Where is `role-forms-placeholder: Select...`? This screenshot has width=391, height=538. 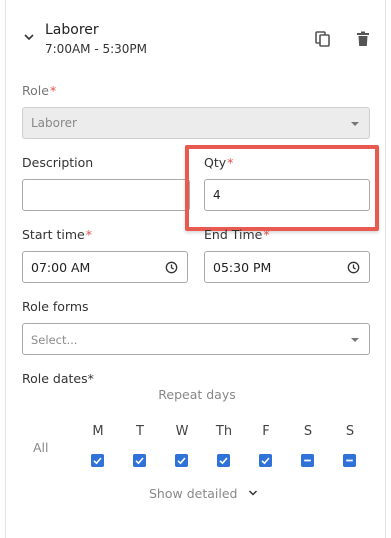 role-forms-placeholder: Select... is located at coordinates (54, 340).